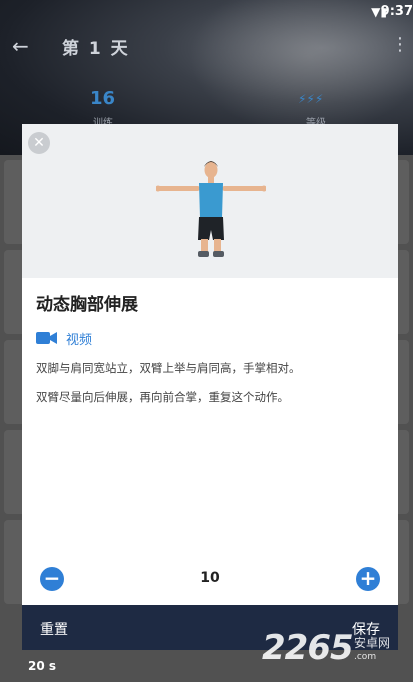 The width and height of the screenshot is (413, 682). Describe the element at coordinates (87, 305) in the screenshot. I see `exercise-title: 动态胸部伸展` at that location.